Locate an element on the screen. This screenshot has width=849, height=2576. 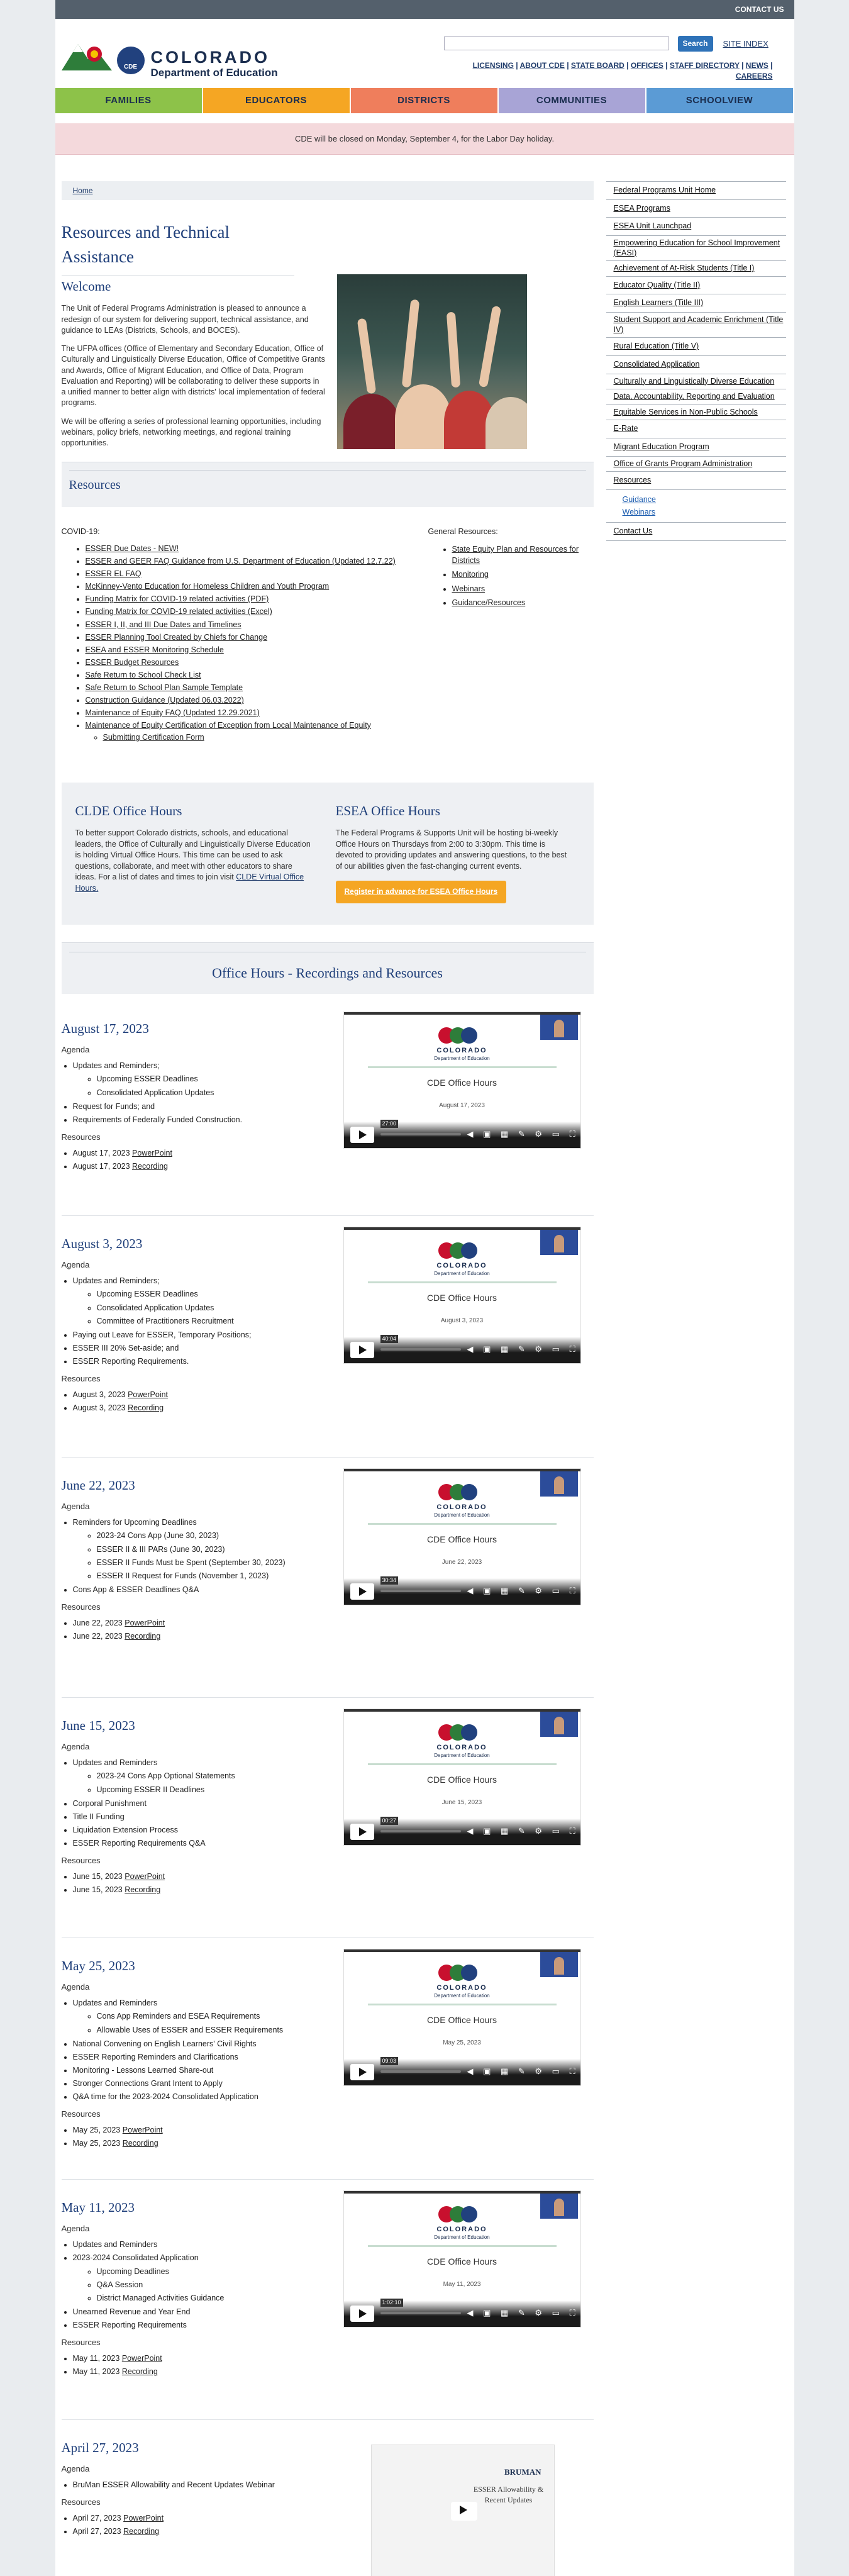
util-link-news: NEWS is located at coordinates (758, 65).